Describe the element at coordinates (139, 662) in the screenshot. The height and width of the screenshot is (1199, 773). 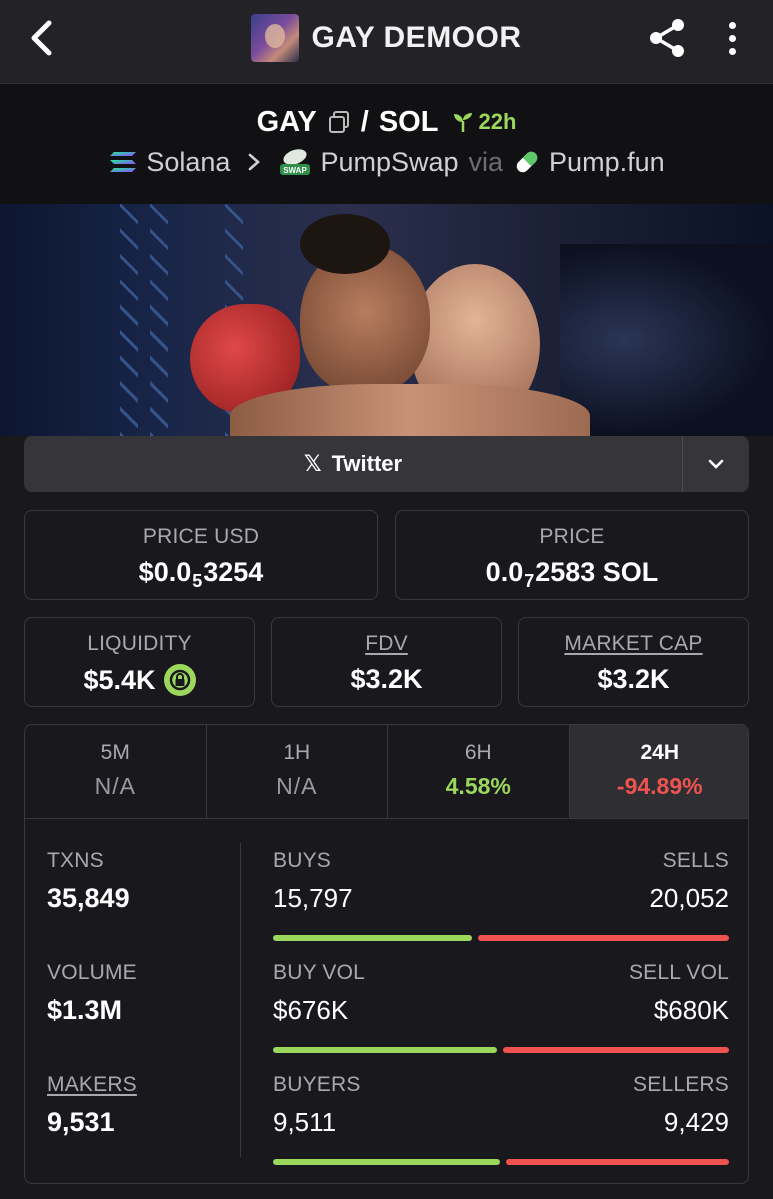
I see `liquidity-card: LIQUIDITY $5.4K` at that location.